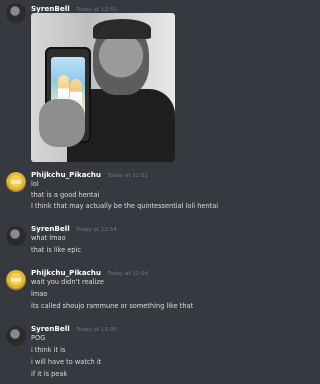 This screenshot has width=320, height=384. Describe the element at coordinates (48, 238) in the screenshot. I see `message-text: what lmao` at that location.